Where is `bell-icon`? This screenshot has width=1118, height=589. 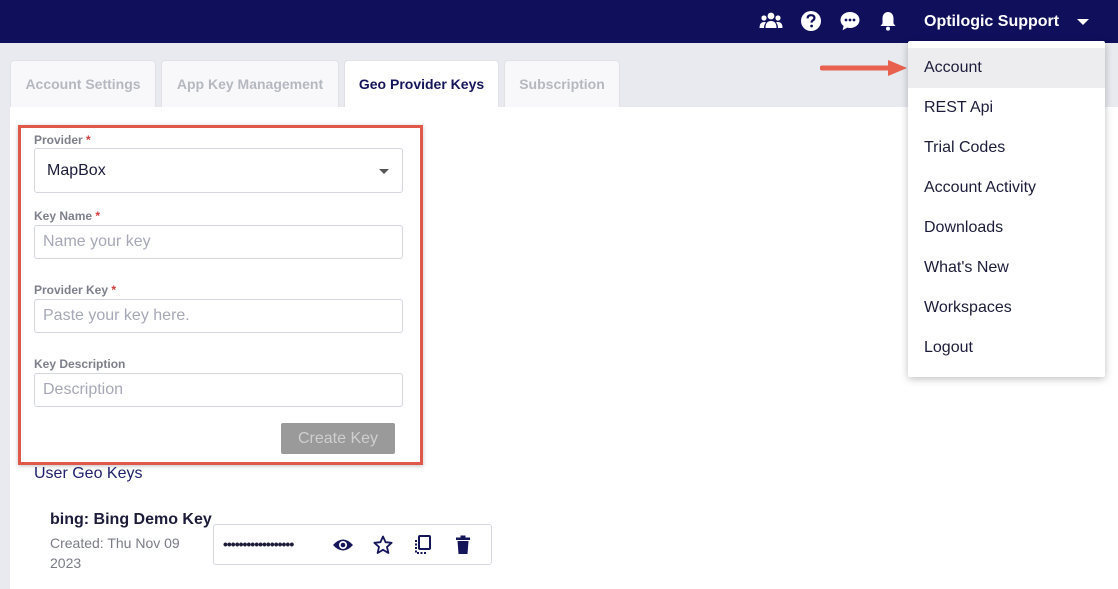 bell-icon is located at coordinates (888, 21).